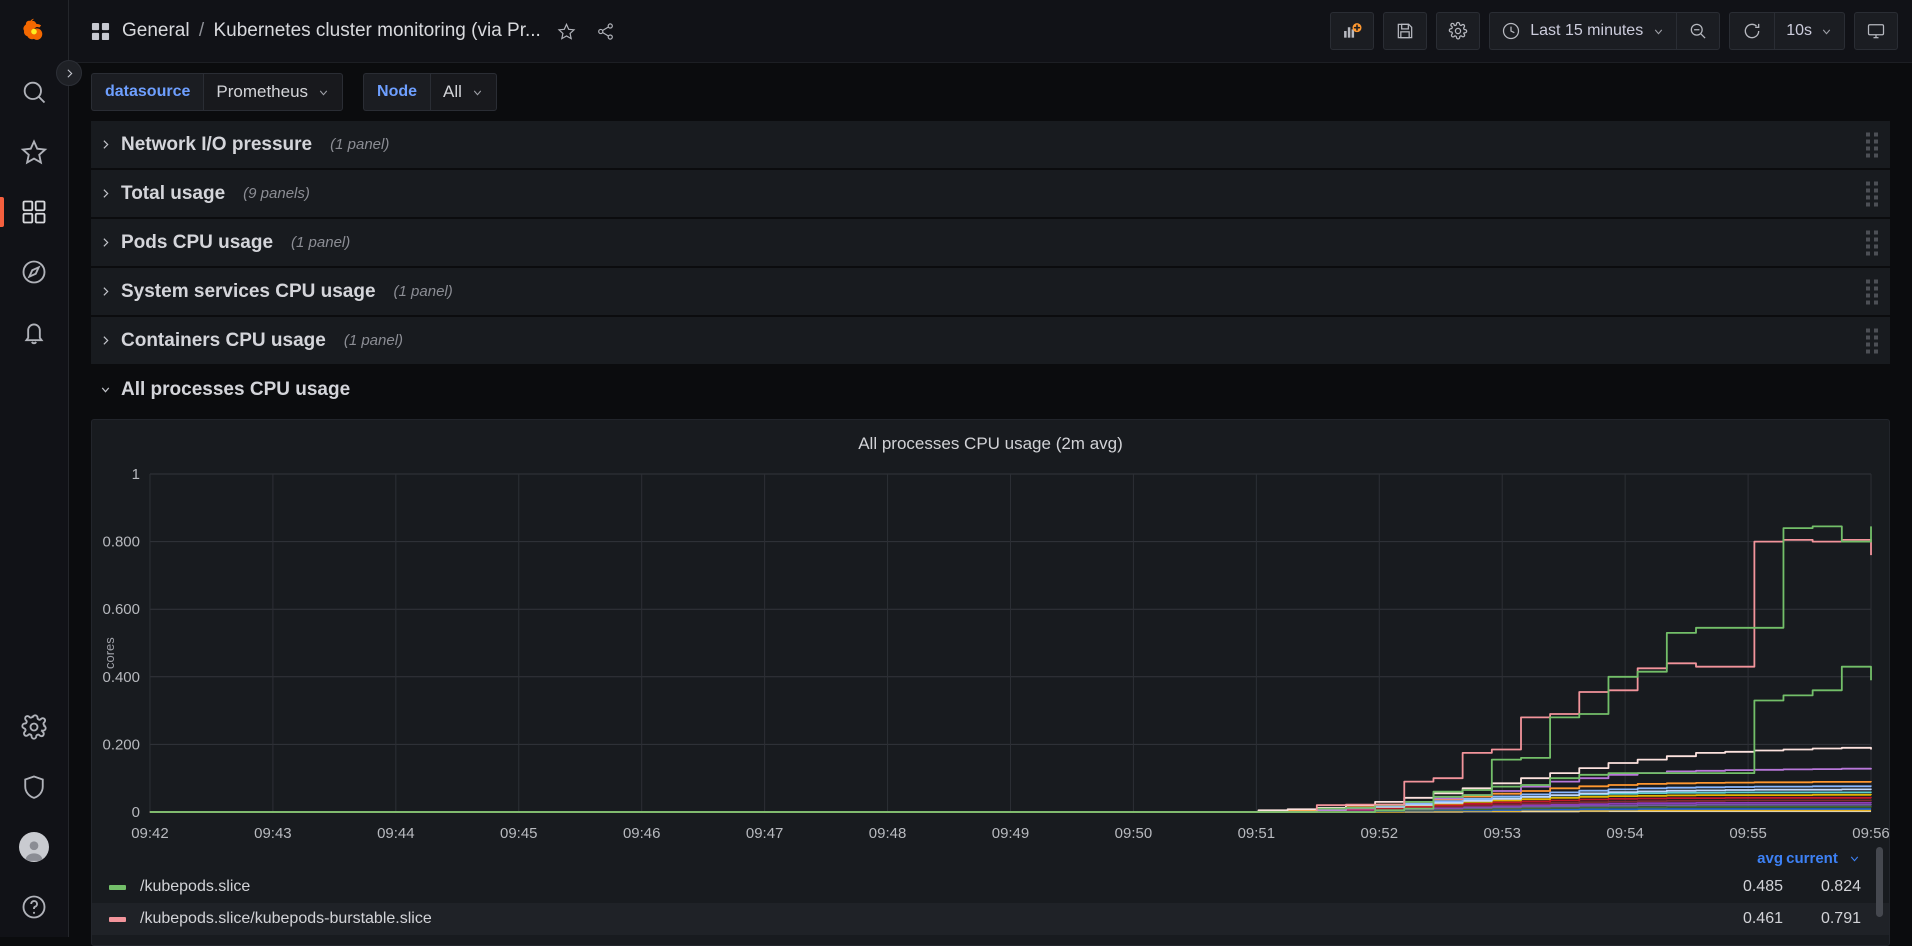 The width and height of the screenshot is (1912, 946). I want to click on save-dashboard-button, so click(1405, 31).